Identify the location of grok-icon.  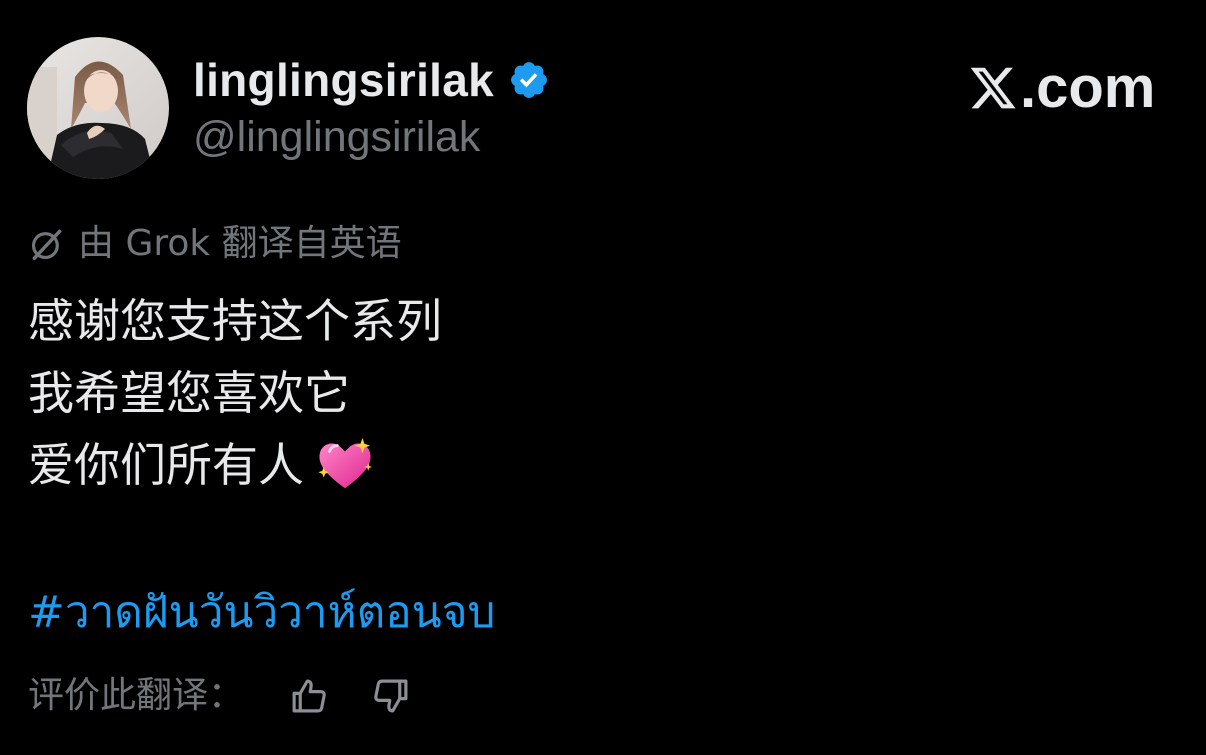
(47, 244).